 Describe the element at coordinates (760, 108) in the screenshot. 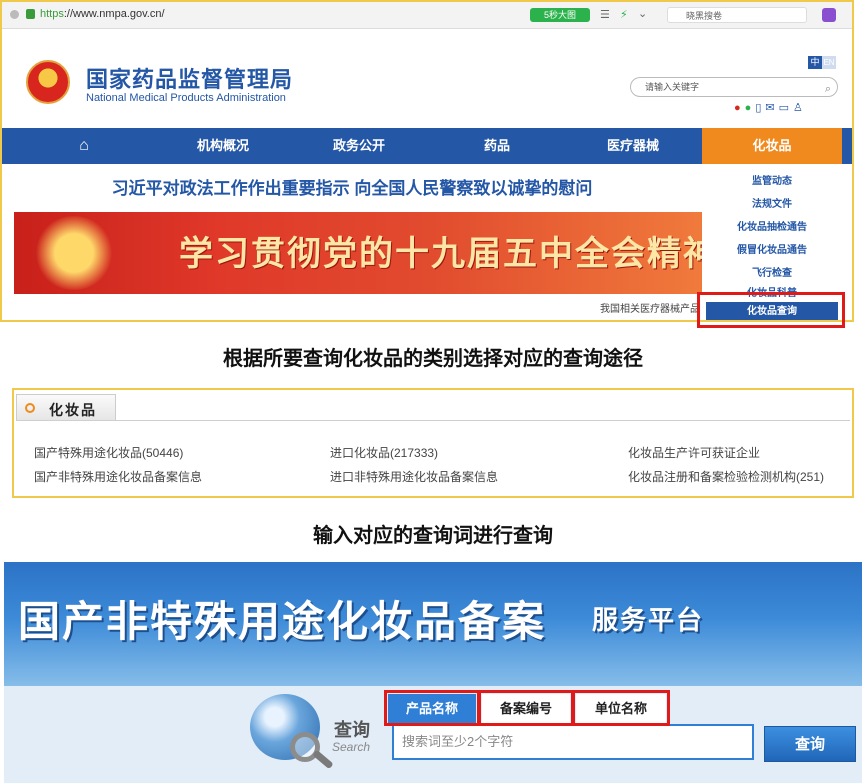

I see `mobile-icon: ▯` at that location.